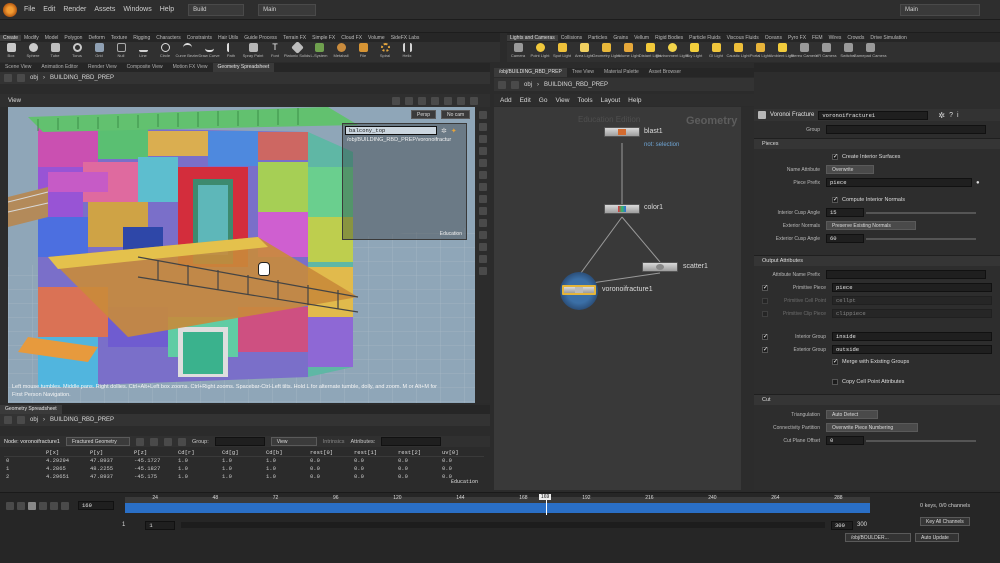  Describe the element at coordinates (704, 38) in the screenshot. I see `shelf-tab: Particle Fluids` at that location.